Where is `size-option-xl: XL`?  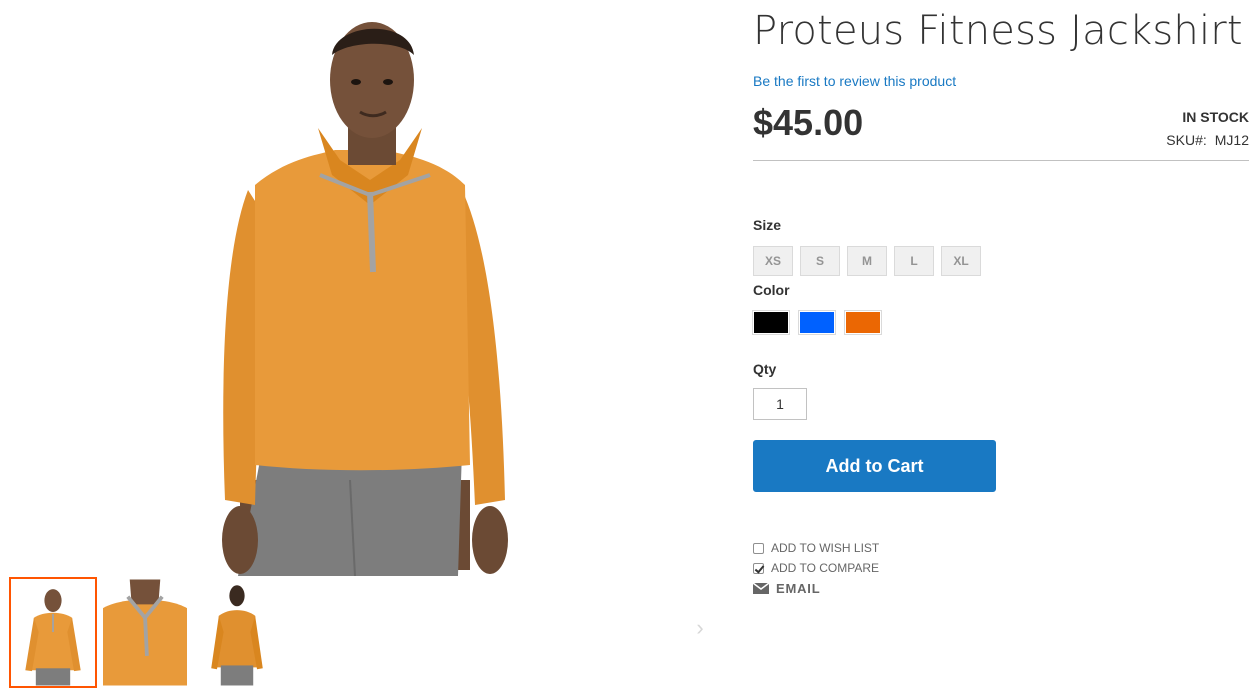
size-option-xl: XL is located at coordinates (961, 261).